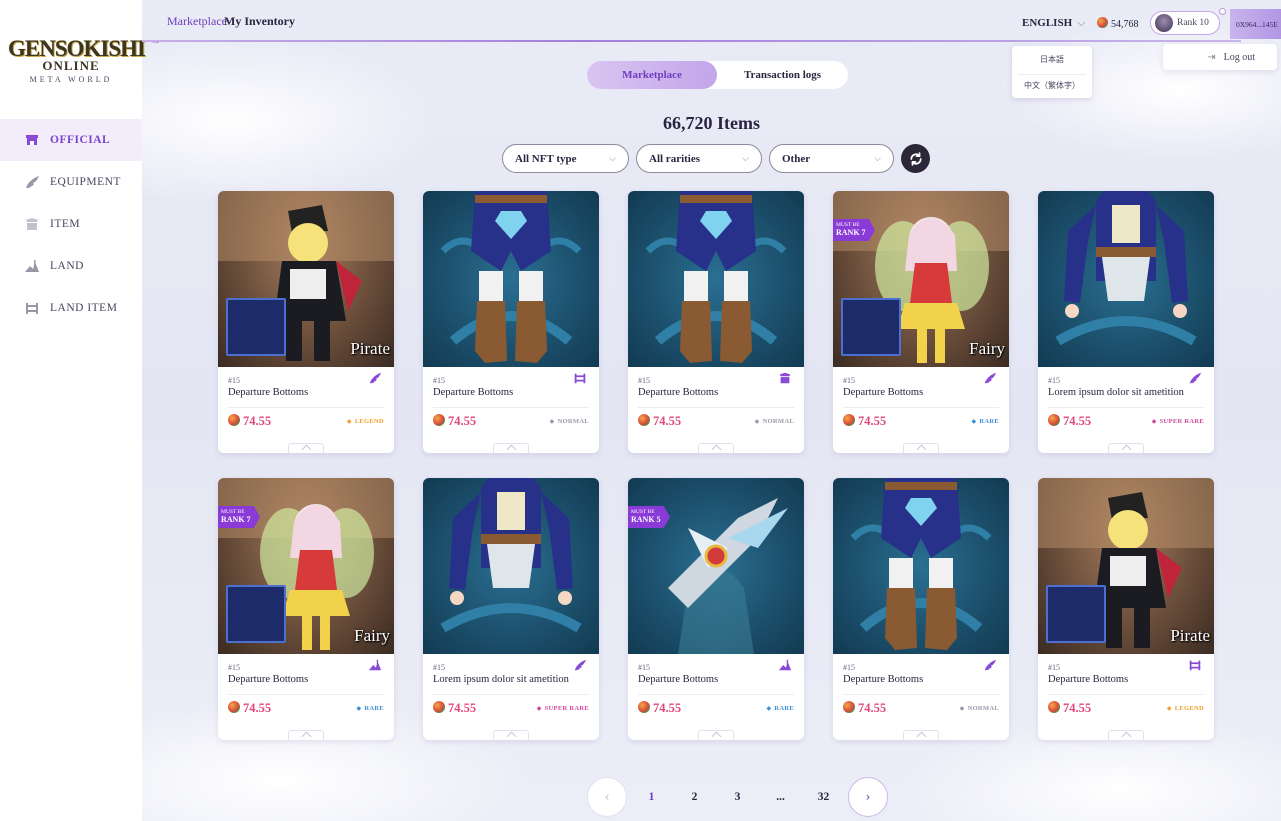 Image resolution: width=1281 pixels, height=821 pixels. I want to click on sidebar-item-item: ITEM, so click(71, 224).